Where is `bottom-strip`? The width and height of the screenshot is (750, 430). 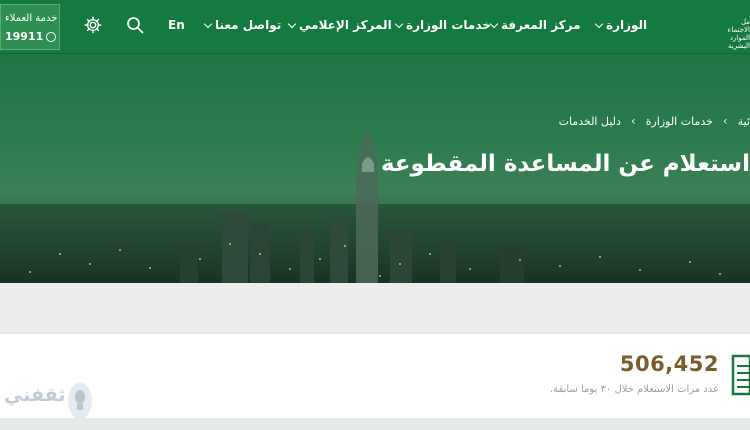
bottom-strip is located at coordinates (375, 424).